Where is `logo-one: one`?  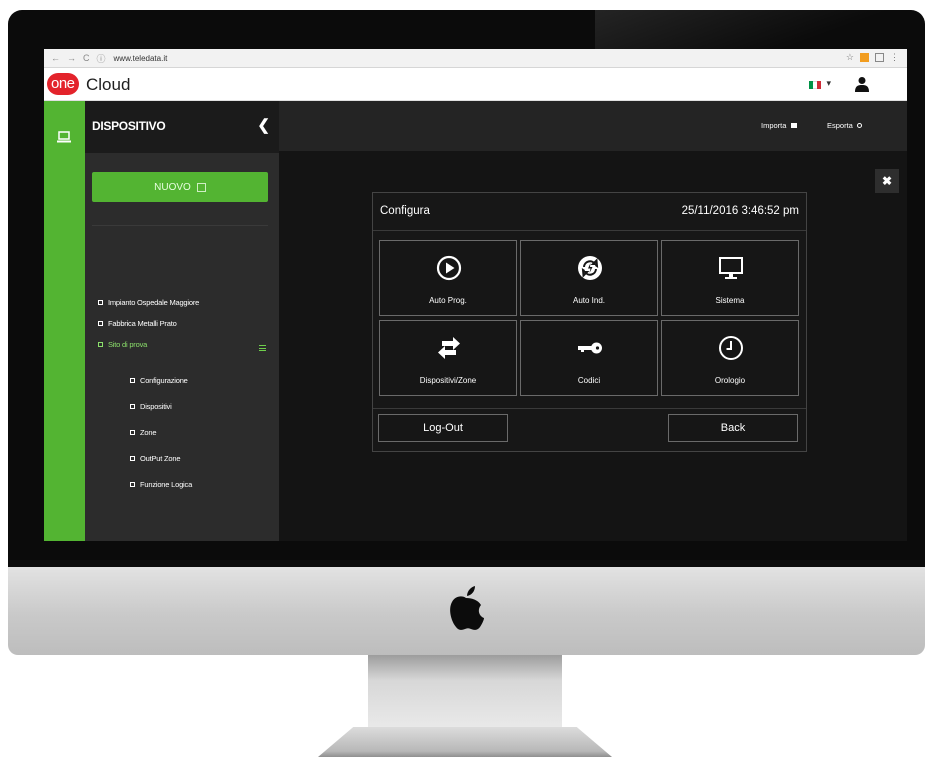 logo-one: one is located at coordinates (63, 84).